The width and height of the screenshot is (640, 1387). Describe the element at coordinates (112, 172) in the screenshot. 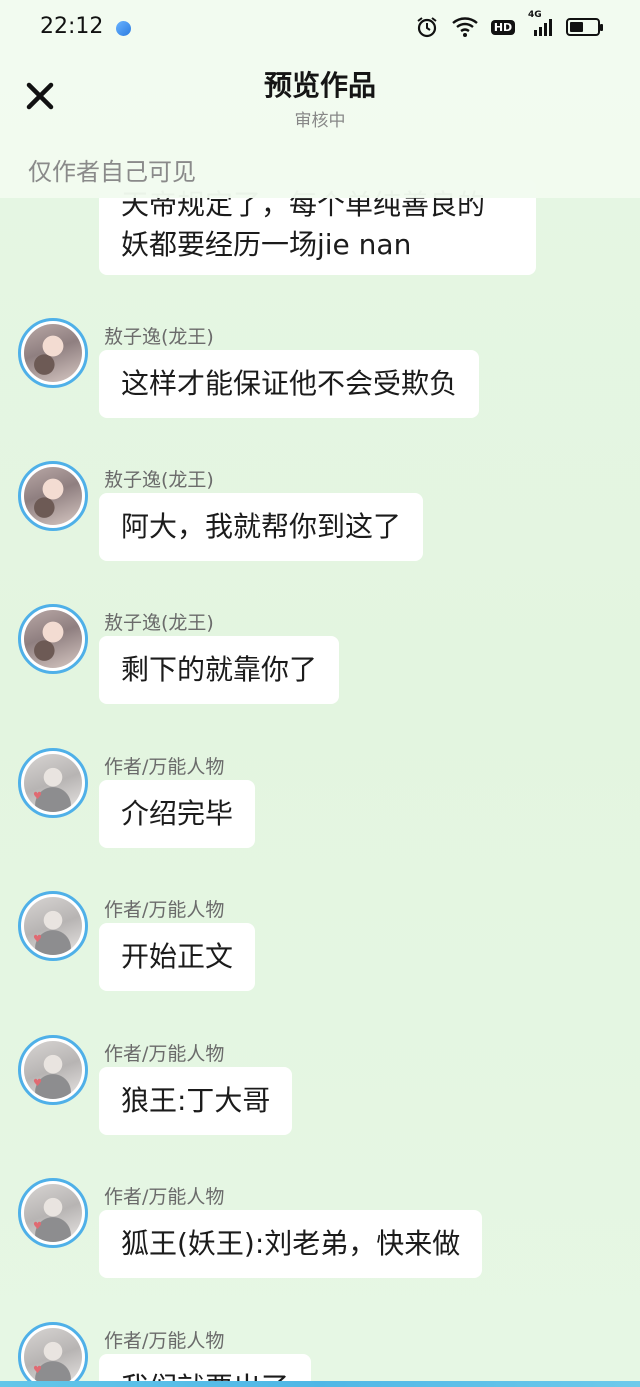

I see `visibility-notice: 仅作者自己可见` at that location.